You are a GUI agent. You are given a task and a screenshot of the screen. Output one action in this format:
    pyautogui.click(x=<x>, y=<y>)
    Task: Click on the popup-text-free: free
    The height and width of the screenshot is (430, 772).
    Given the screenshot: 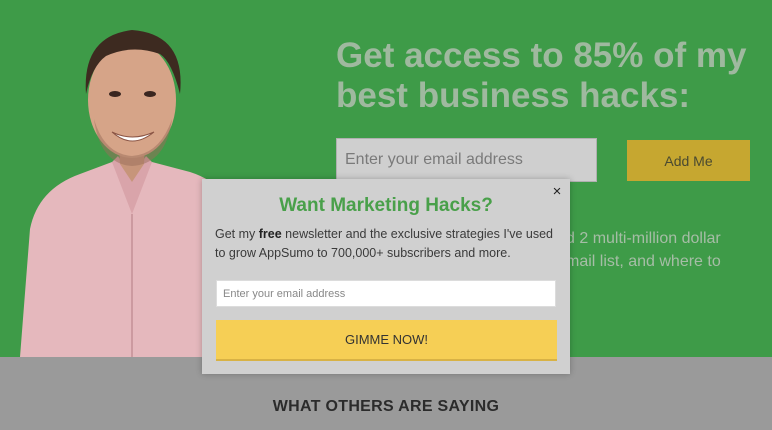 What is the action you would take?
    pyautogui.click(x=270, y=234)
    